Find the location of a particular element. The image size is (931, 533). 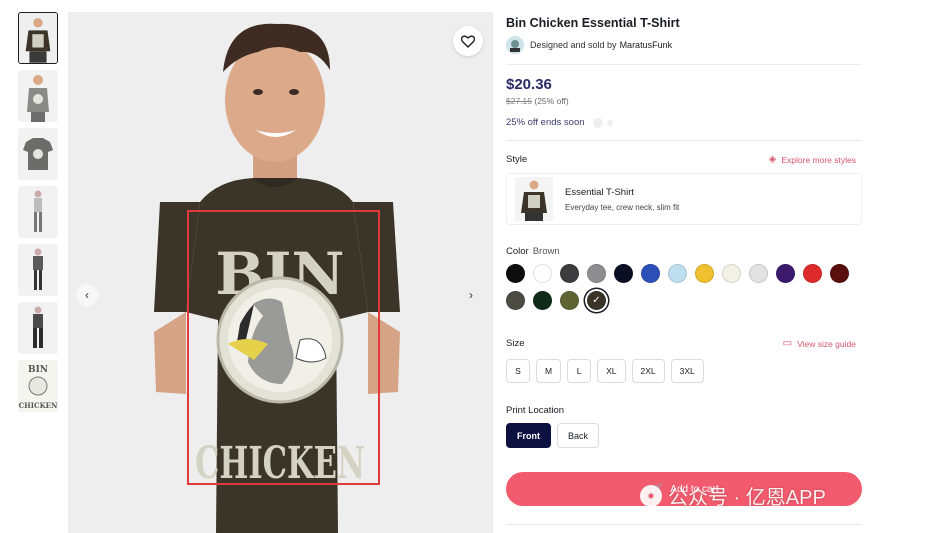

watermark-text: 公众号 · 亿恩APP is located at coordinates (747, 498).